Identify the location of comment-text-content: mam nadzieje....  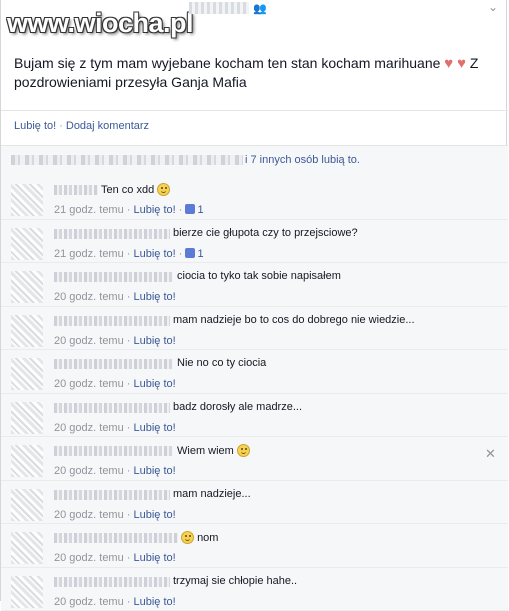
(212, 494).